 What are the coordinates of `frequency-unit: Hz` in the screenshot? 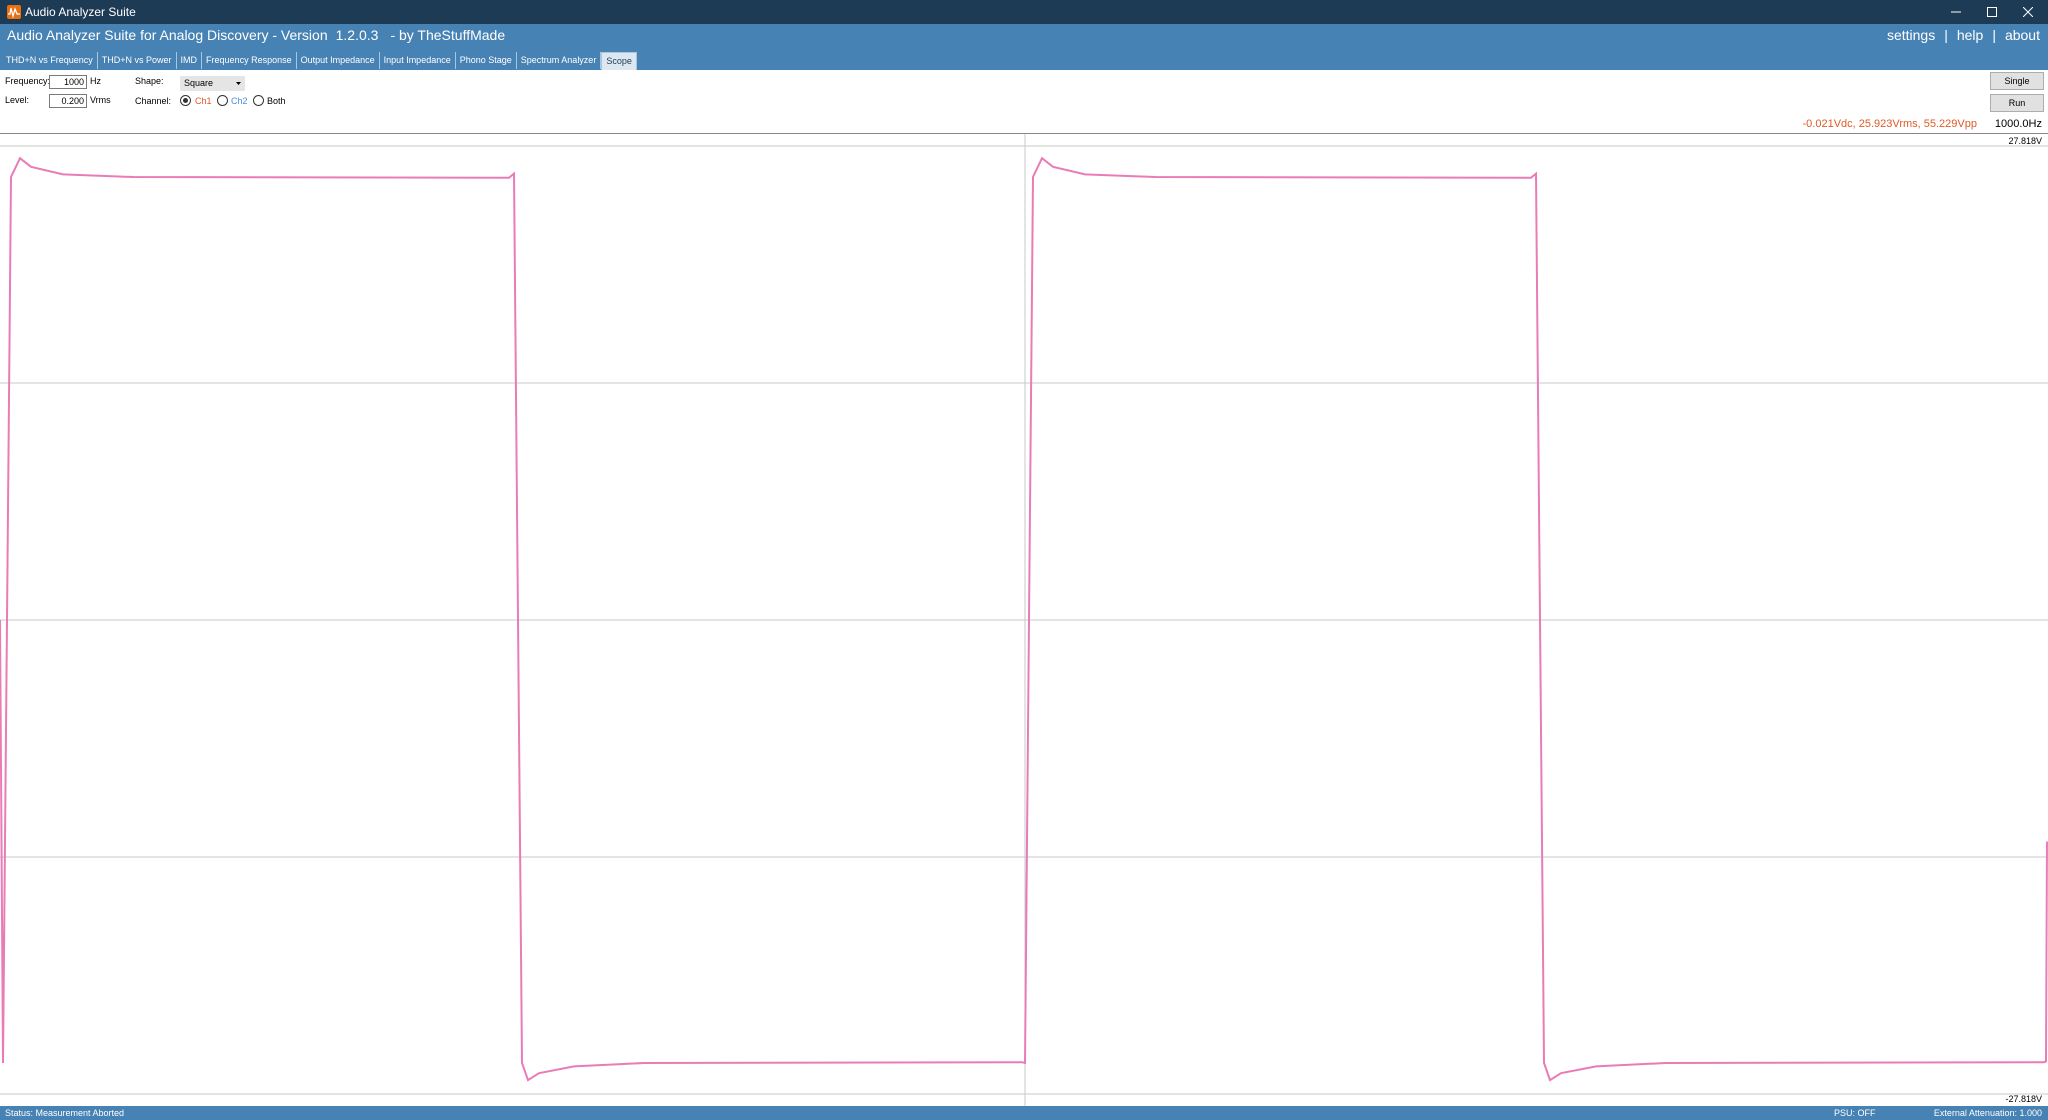 It's located at (95, 81).